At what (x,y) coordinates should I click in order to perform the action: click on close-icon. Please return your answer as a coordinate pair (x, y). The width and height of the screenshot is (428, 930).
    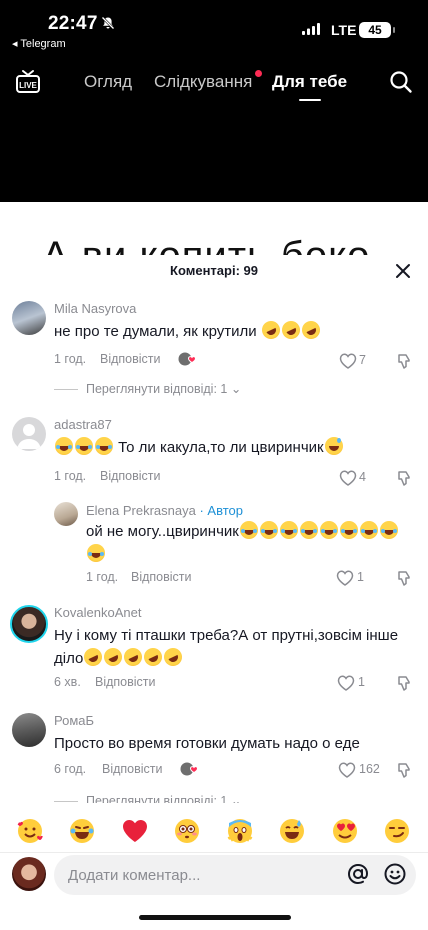
    Looking at the image, I should click on (403, 271).